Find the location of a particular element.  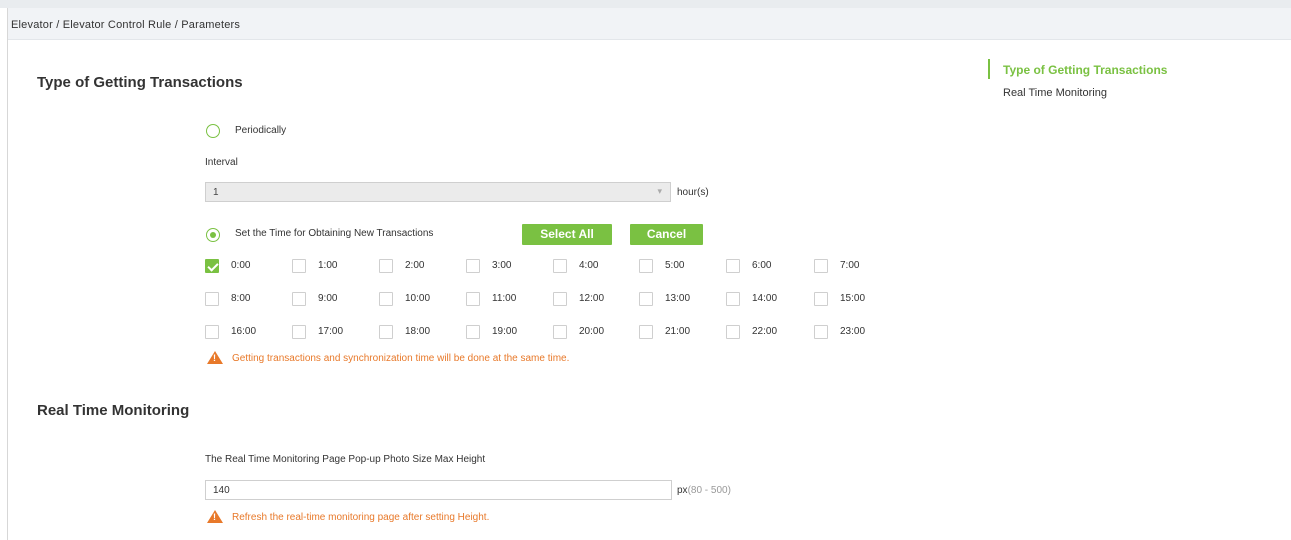

height-unit: px(80 - 500) is located at coordinates (704, 490).